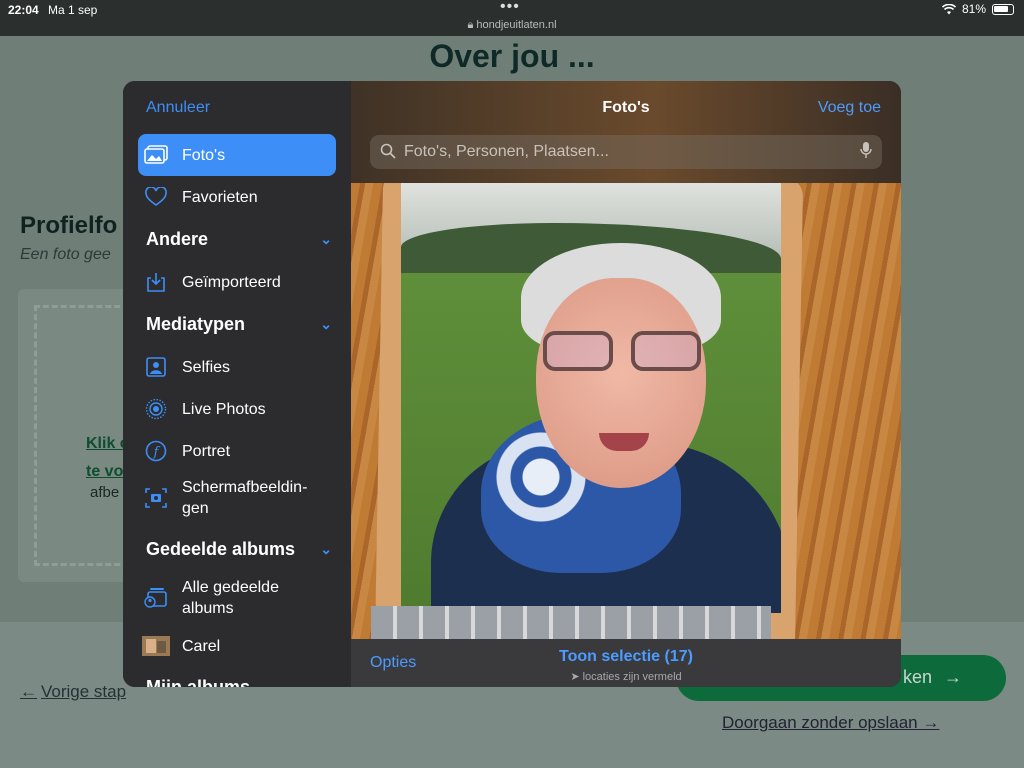  What do you see at coordinates (917, 677) in the screenshot?
I see `save-button-label: ken` at bounding box center [917, 677].